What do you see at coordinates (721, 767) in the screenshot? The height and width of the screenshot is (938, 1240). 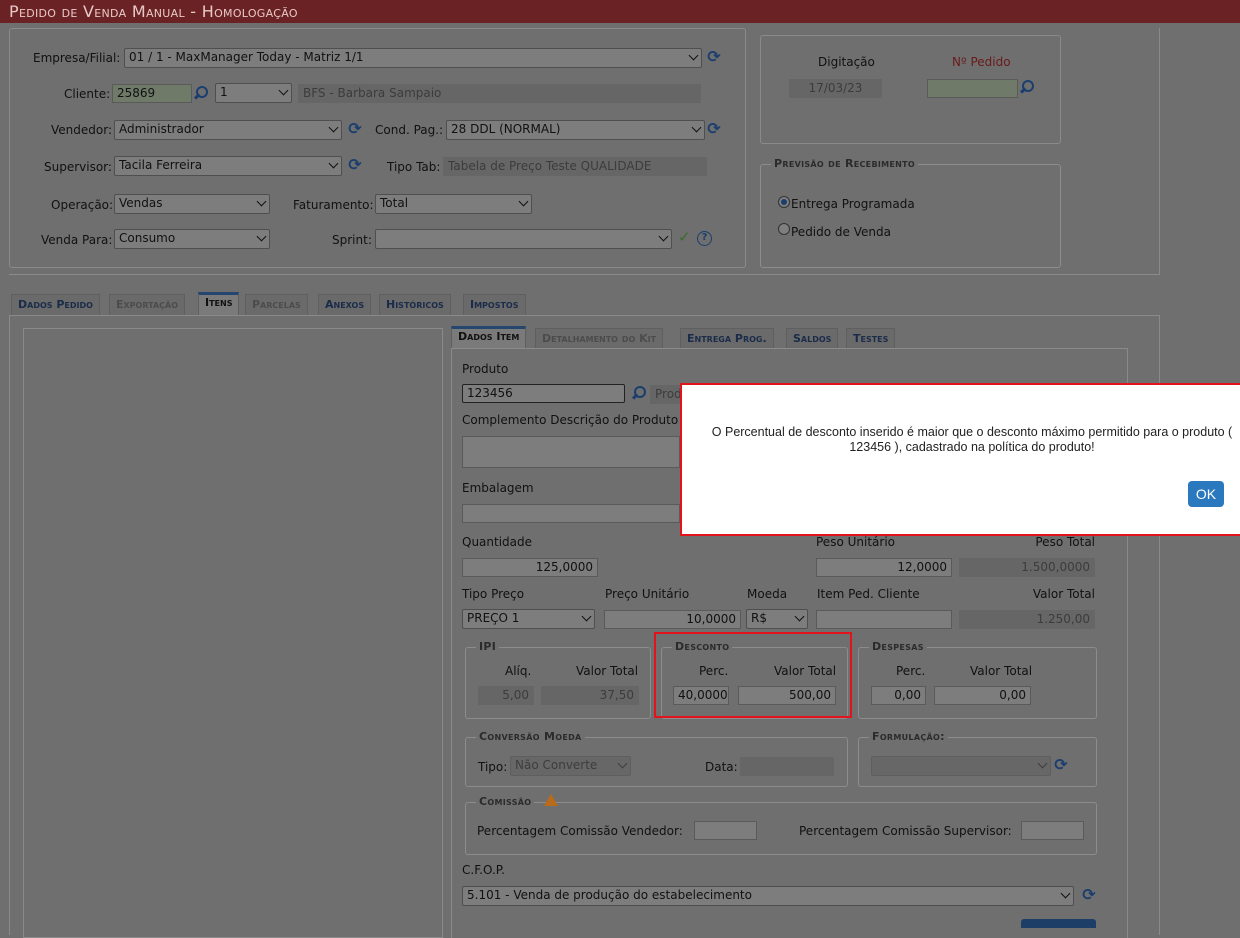 I see `data-label: Data:` at bounding box center [721, 767].